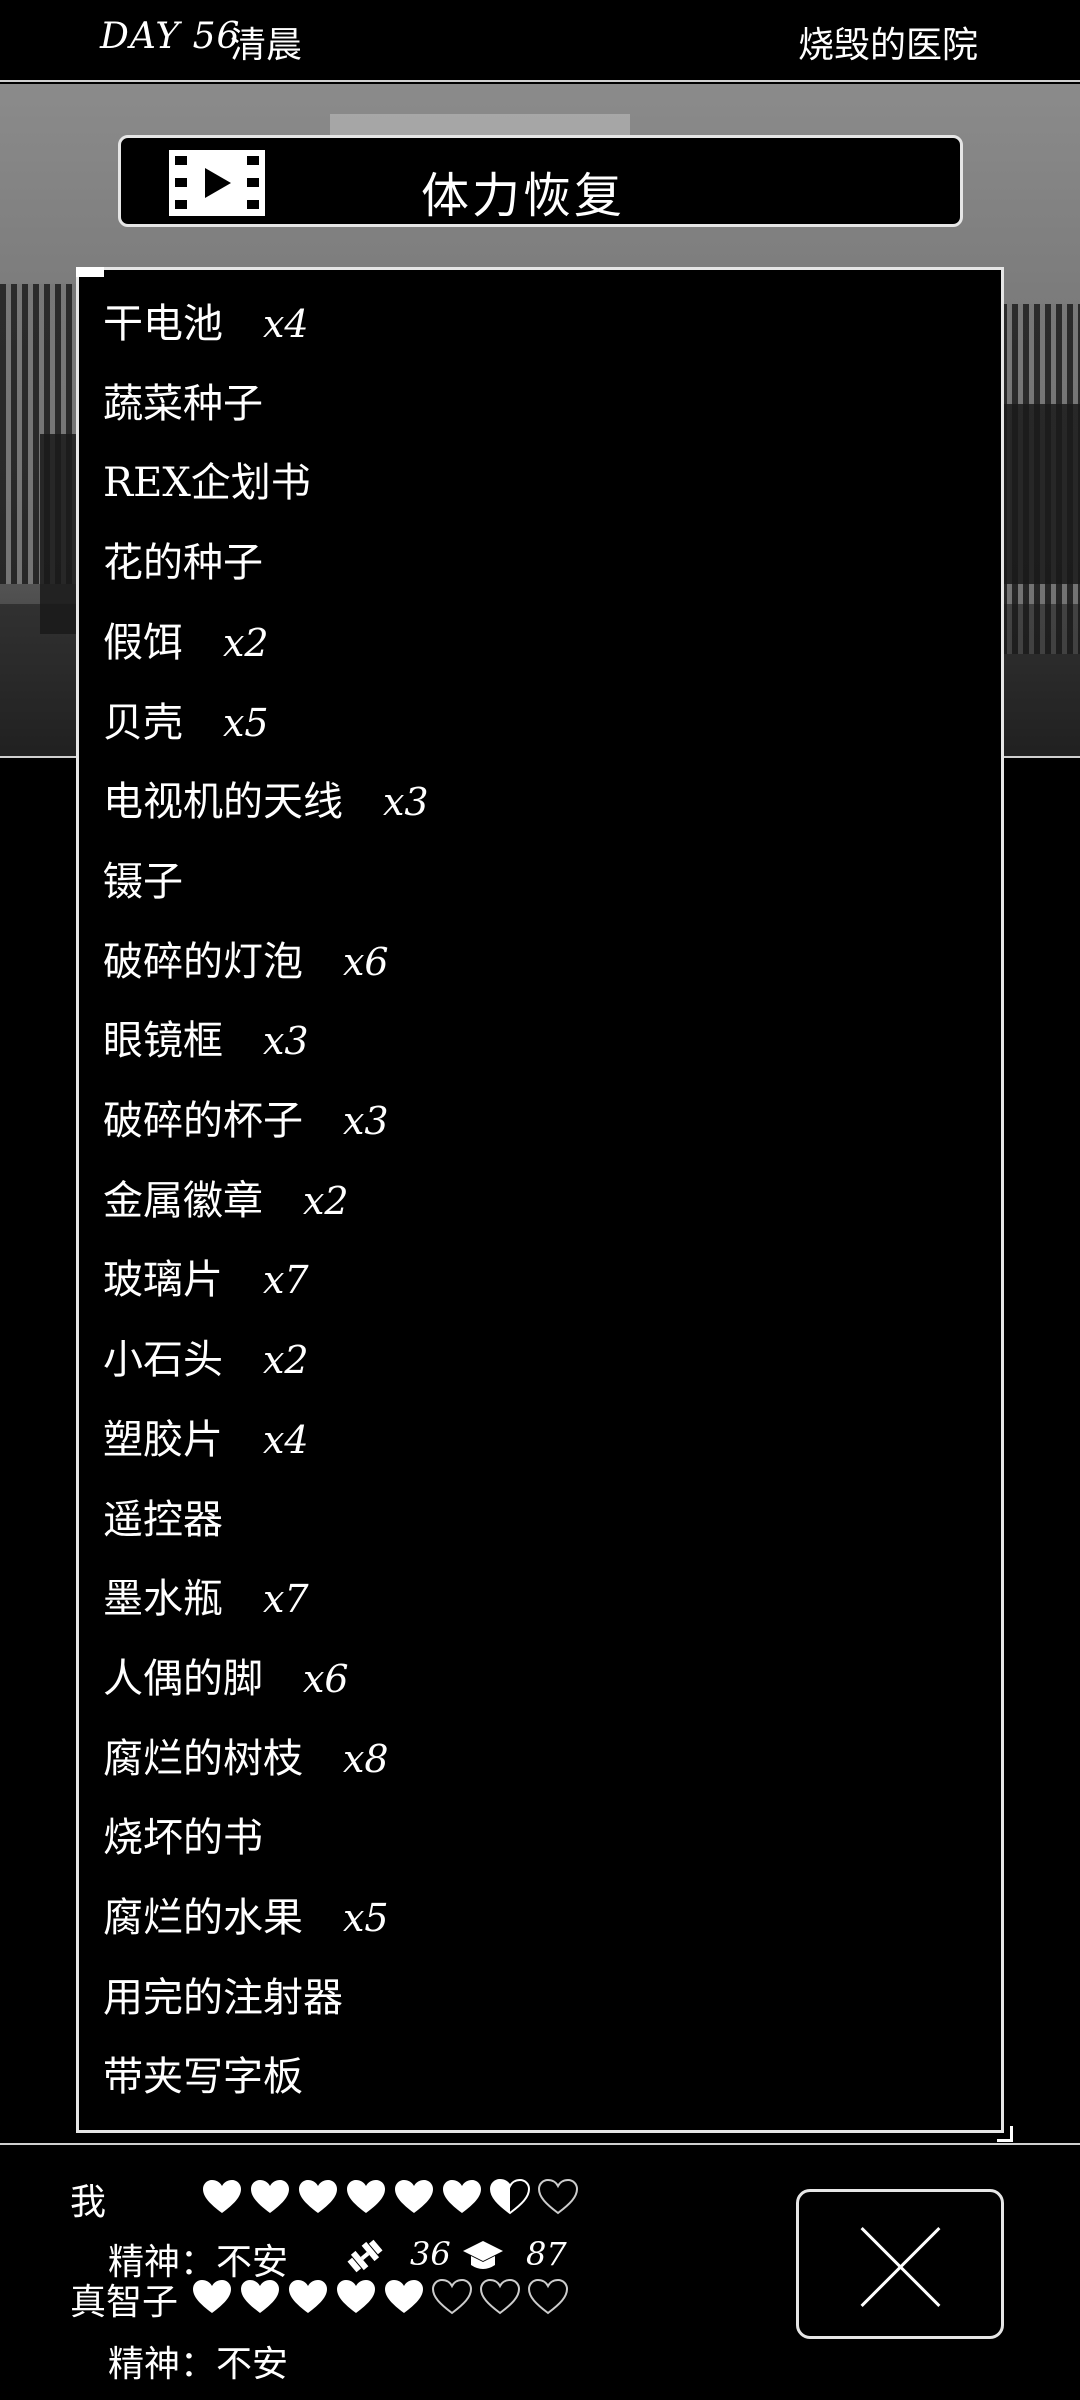 The height and width of the screenshot is (2400, 1080). What do you see at coordinates (163, 1360) in the screenshot?
I see `item-name: 小石头` at bounding box center [163, 1360].